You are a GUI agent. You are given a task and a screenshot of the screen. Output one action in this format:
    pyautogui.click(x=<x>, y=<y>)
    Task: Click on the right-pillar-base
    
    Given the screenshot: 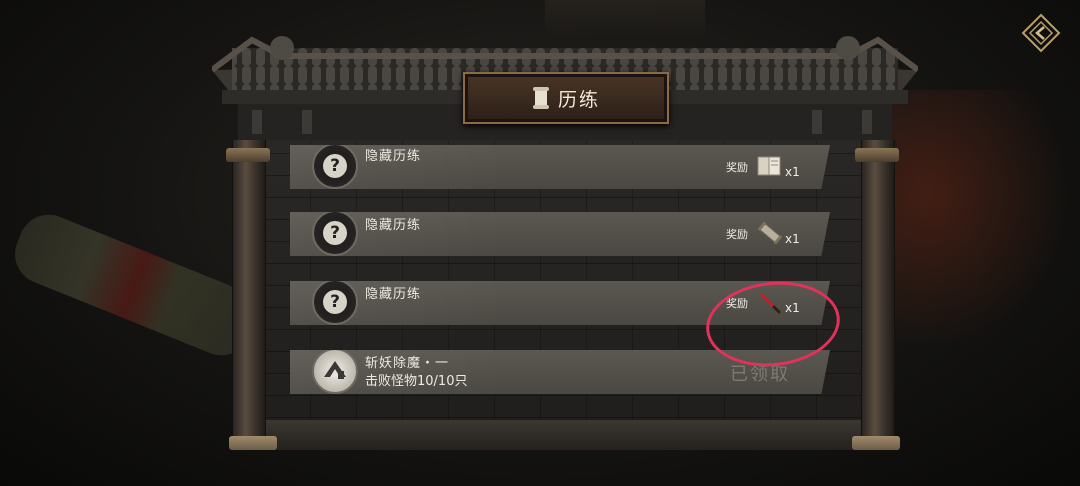 What is the action you would take?
    pyautogui.click(x=876, y=443)
    